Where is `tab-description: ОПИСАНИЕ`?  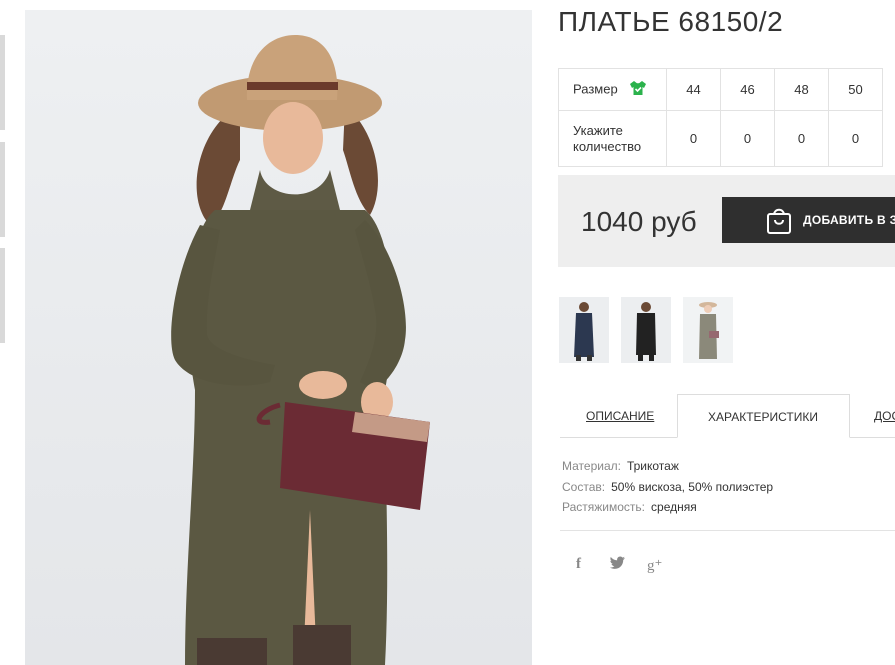
tab-description: ОПИСАНИЕ is located at coordinates (618, 416).